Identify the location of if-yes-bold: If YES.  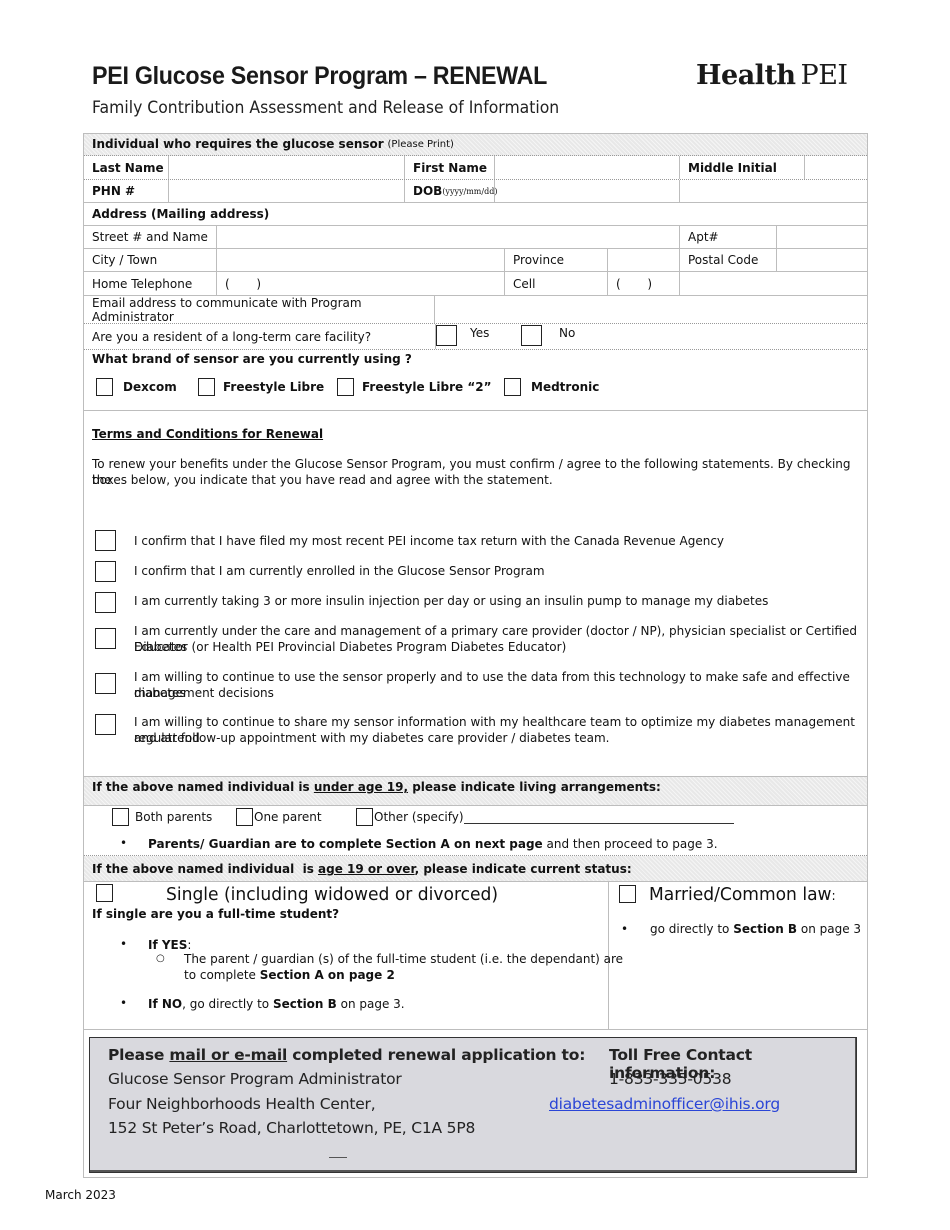
(168, 945).